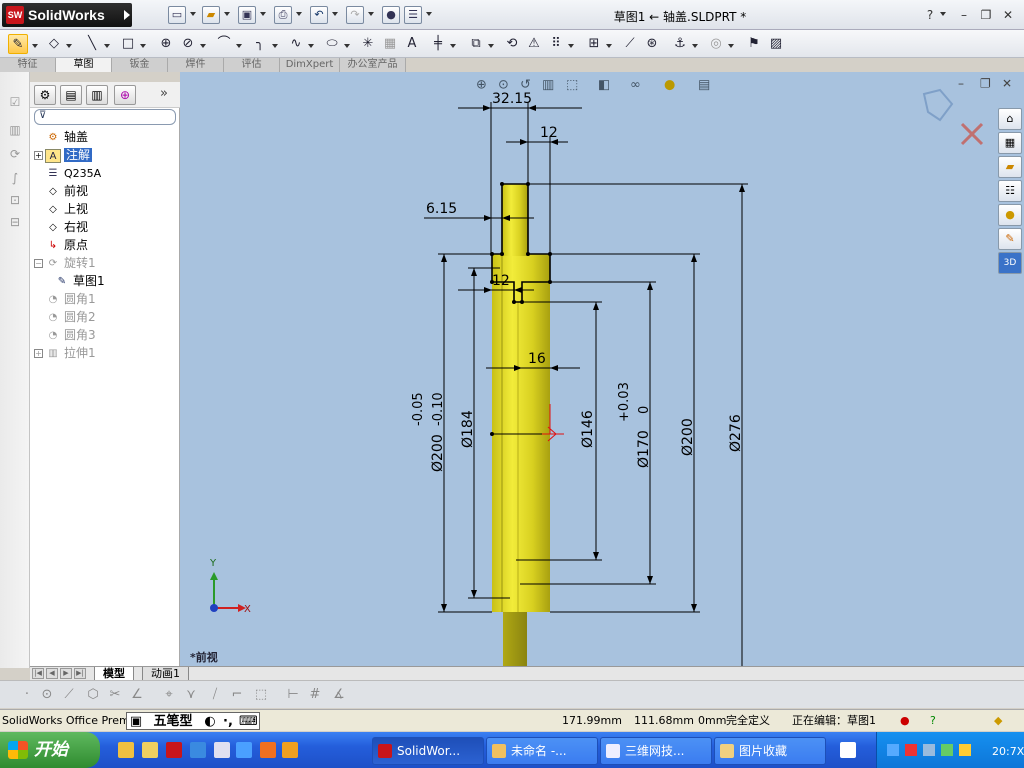  I want to click on dim-d170: Ø170, so click(644, 449).